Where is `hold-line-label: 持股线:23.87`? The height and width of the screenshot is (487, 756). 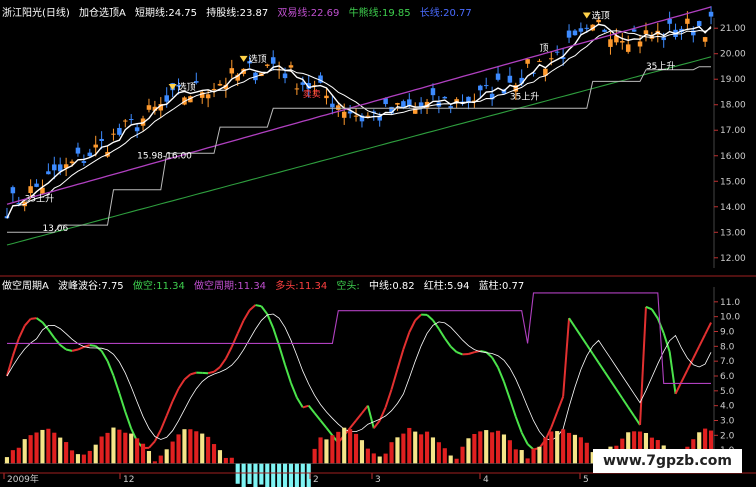
hold-line-label: 持股线:23.87 is located at coordinates (237, 13).